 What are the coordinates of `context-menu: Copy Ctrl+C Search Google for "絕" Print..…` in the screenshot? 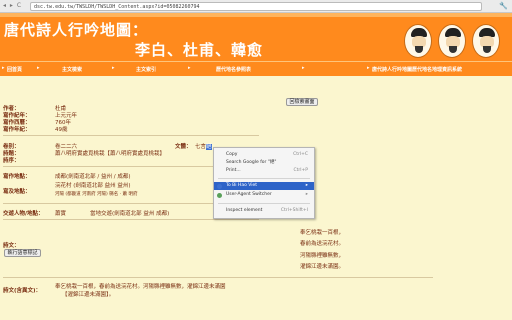 It's located at (264, 183).